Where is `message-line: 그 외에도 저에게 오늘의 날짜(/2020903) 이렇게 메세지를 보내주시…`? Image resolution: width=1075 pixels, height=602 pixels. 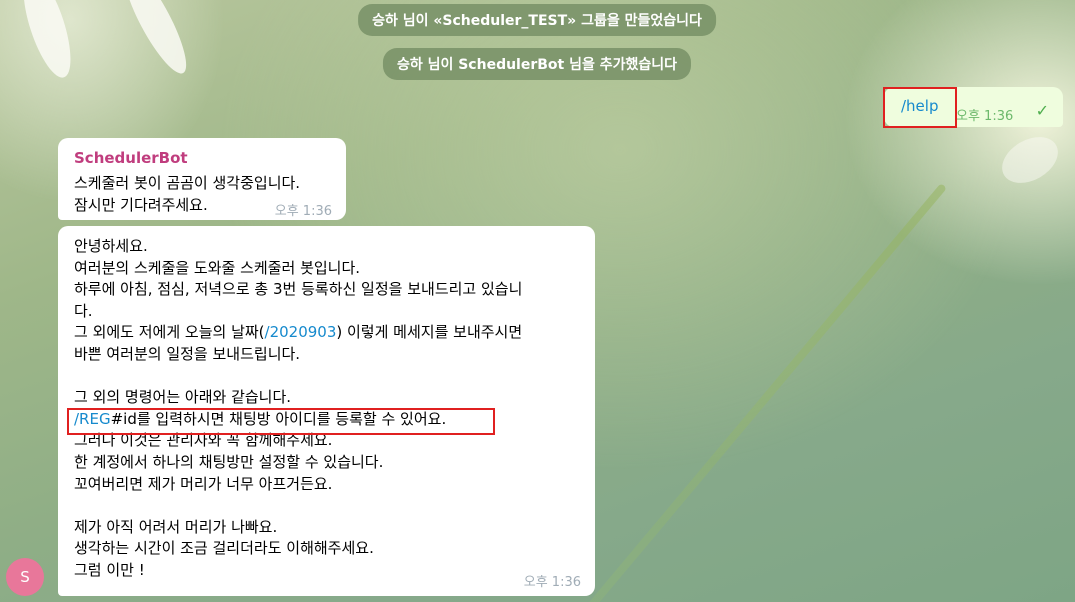
message-line: 그 외에도 저에게 오늘의 날짜(/2020903) 이렇게 메세지를 보내주시… is located at coordinates (330, 333).